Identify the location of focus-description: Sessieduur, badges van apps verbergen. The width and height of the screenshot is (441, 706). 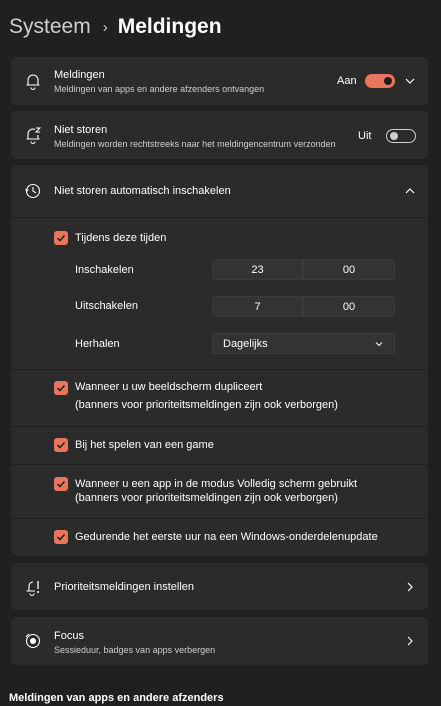
(135, 650).